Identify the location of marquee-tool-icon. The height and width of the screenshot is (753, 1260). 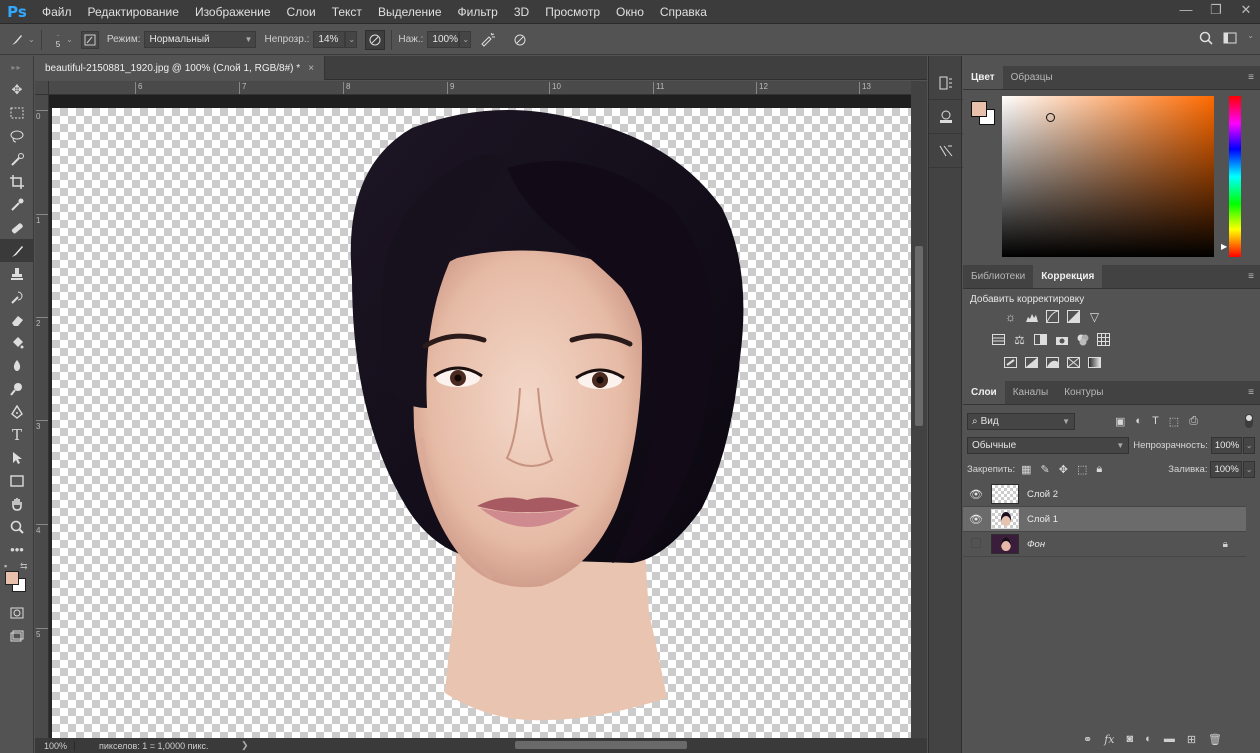
(17, 112).